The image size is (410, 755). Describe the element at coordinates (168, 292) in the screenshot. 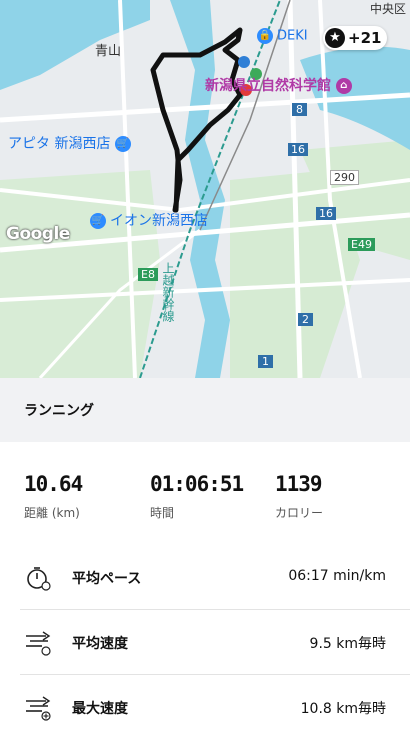

I see `map-label-shinkansen: 上越新幹線` at that location.